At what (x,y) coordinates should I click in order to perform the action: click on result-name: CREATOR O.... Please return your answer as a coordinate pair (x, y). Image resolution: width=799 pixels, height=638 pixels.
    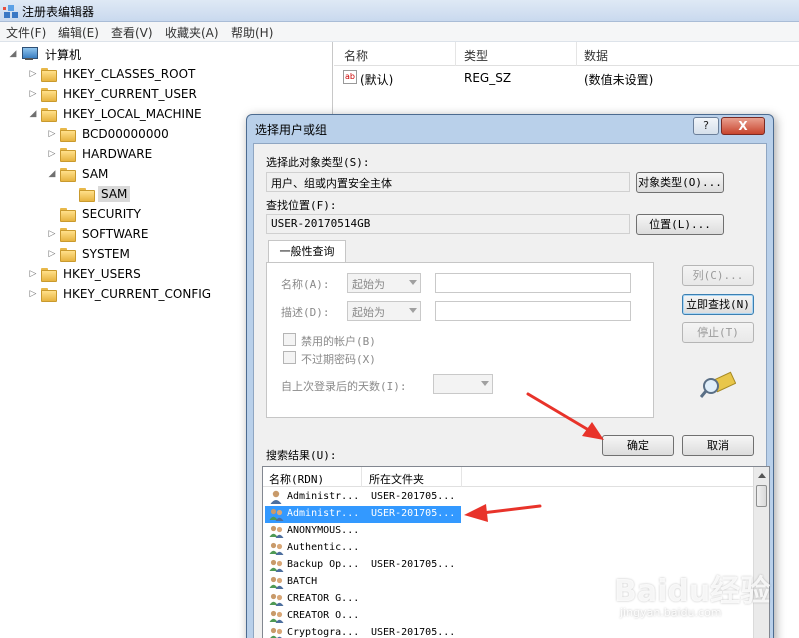
    Looking at the image, I should click on (323, 615).